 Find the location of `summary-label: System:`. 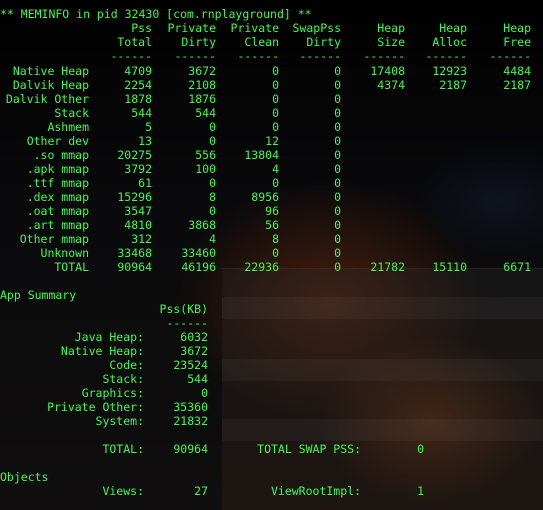

summary-label: System: is located at coordinates (119, 421).